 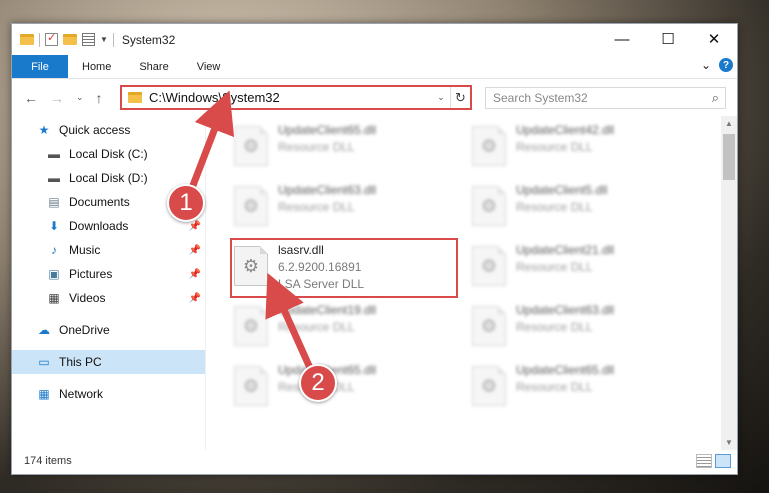 I want to click on star-icon: ★, so click(x=44, y=130).